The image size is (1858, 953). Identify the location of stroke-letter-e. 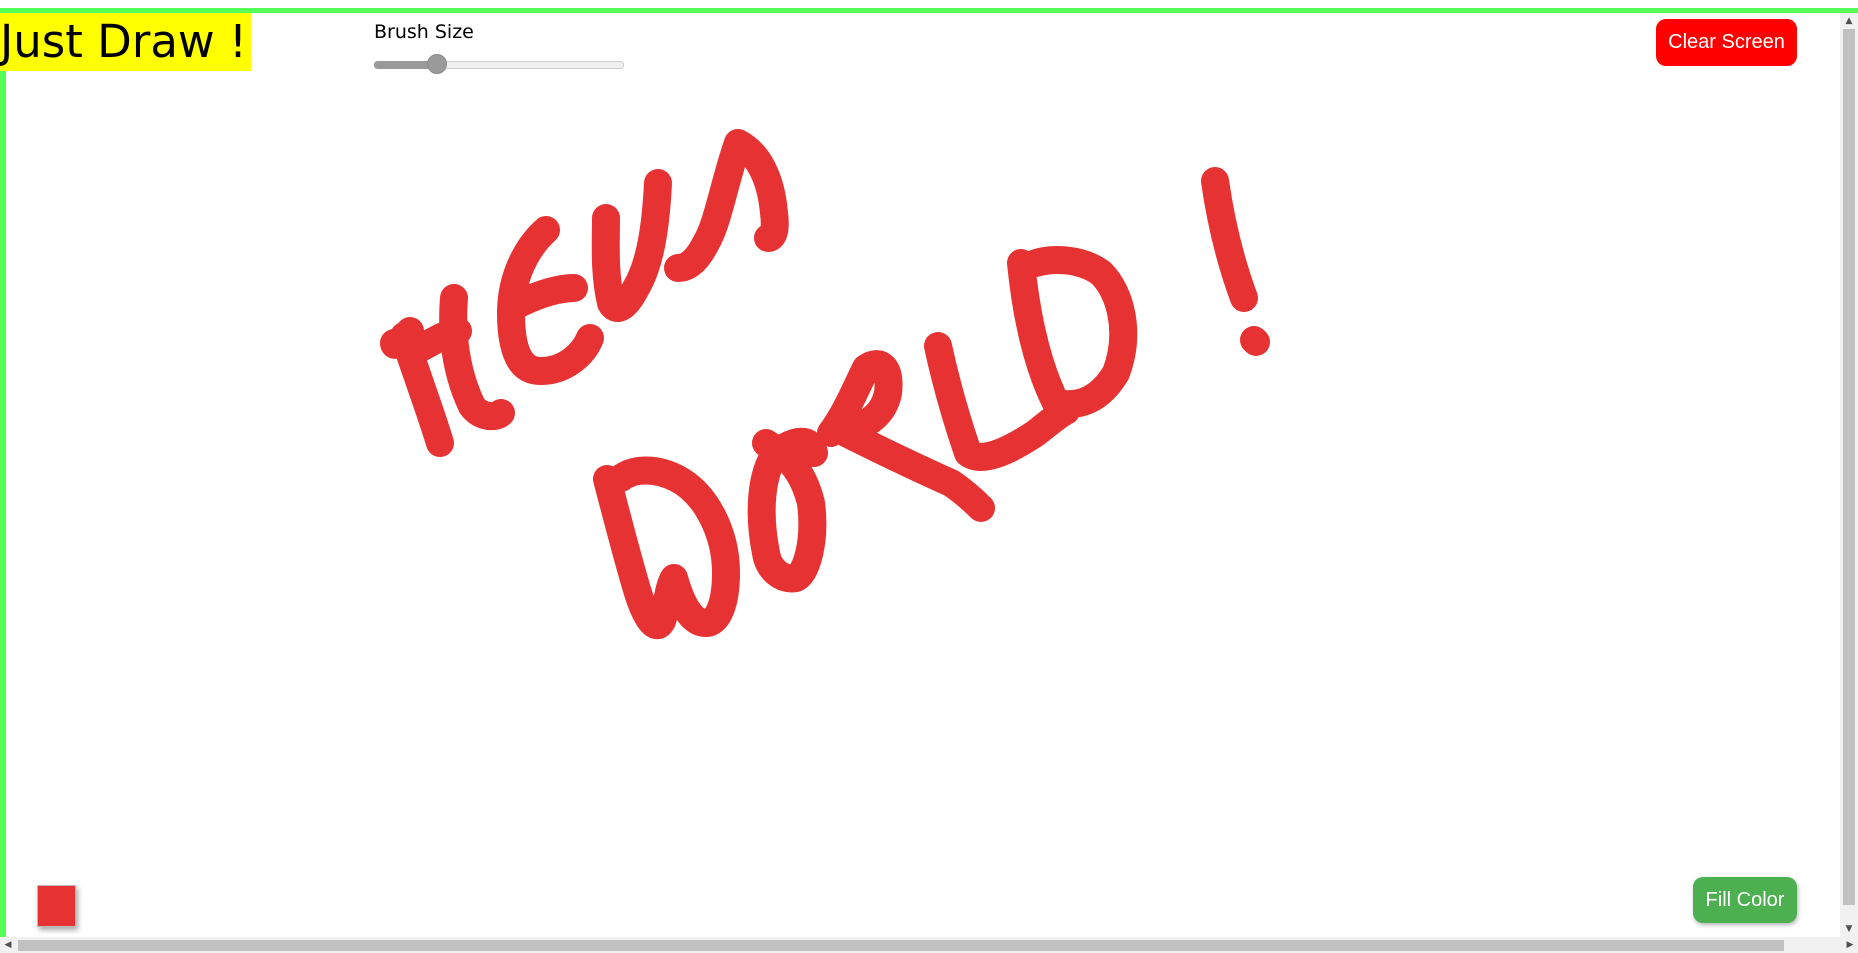
(550, 300).